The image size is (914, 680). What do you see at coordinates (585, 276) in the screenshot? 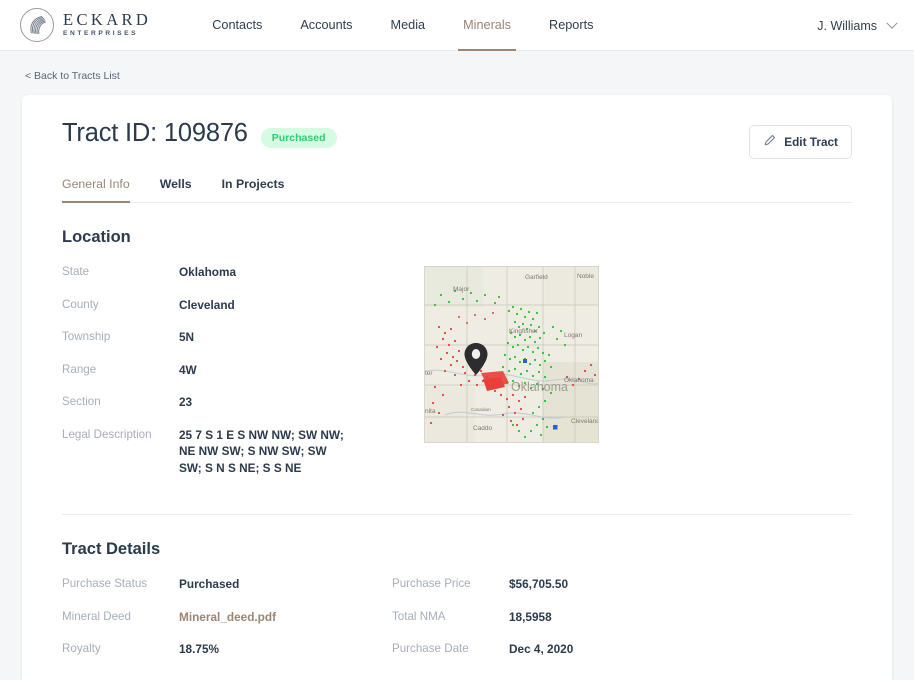
I see `svg-text: Noble` at bounding box center [585, 276].